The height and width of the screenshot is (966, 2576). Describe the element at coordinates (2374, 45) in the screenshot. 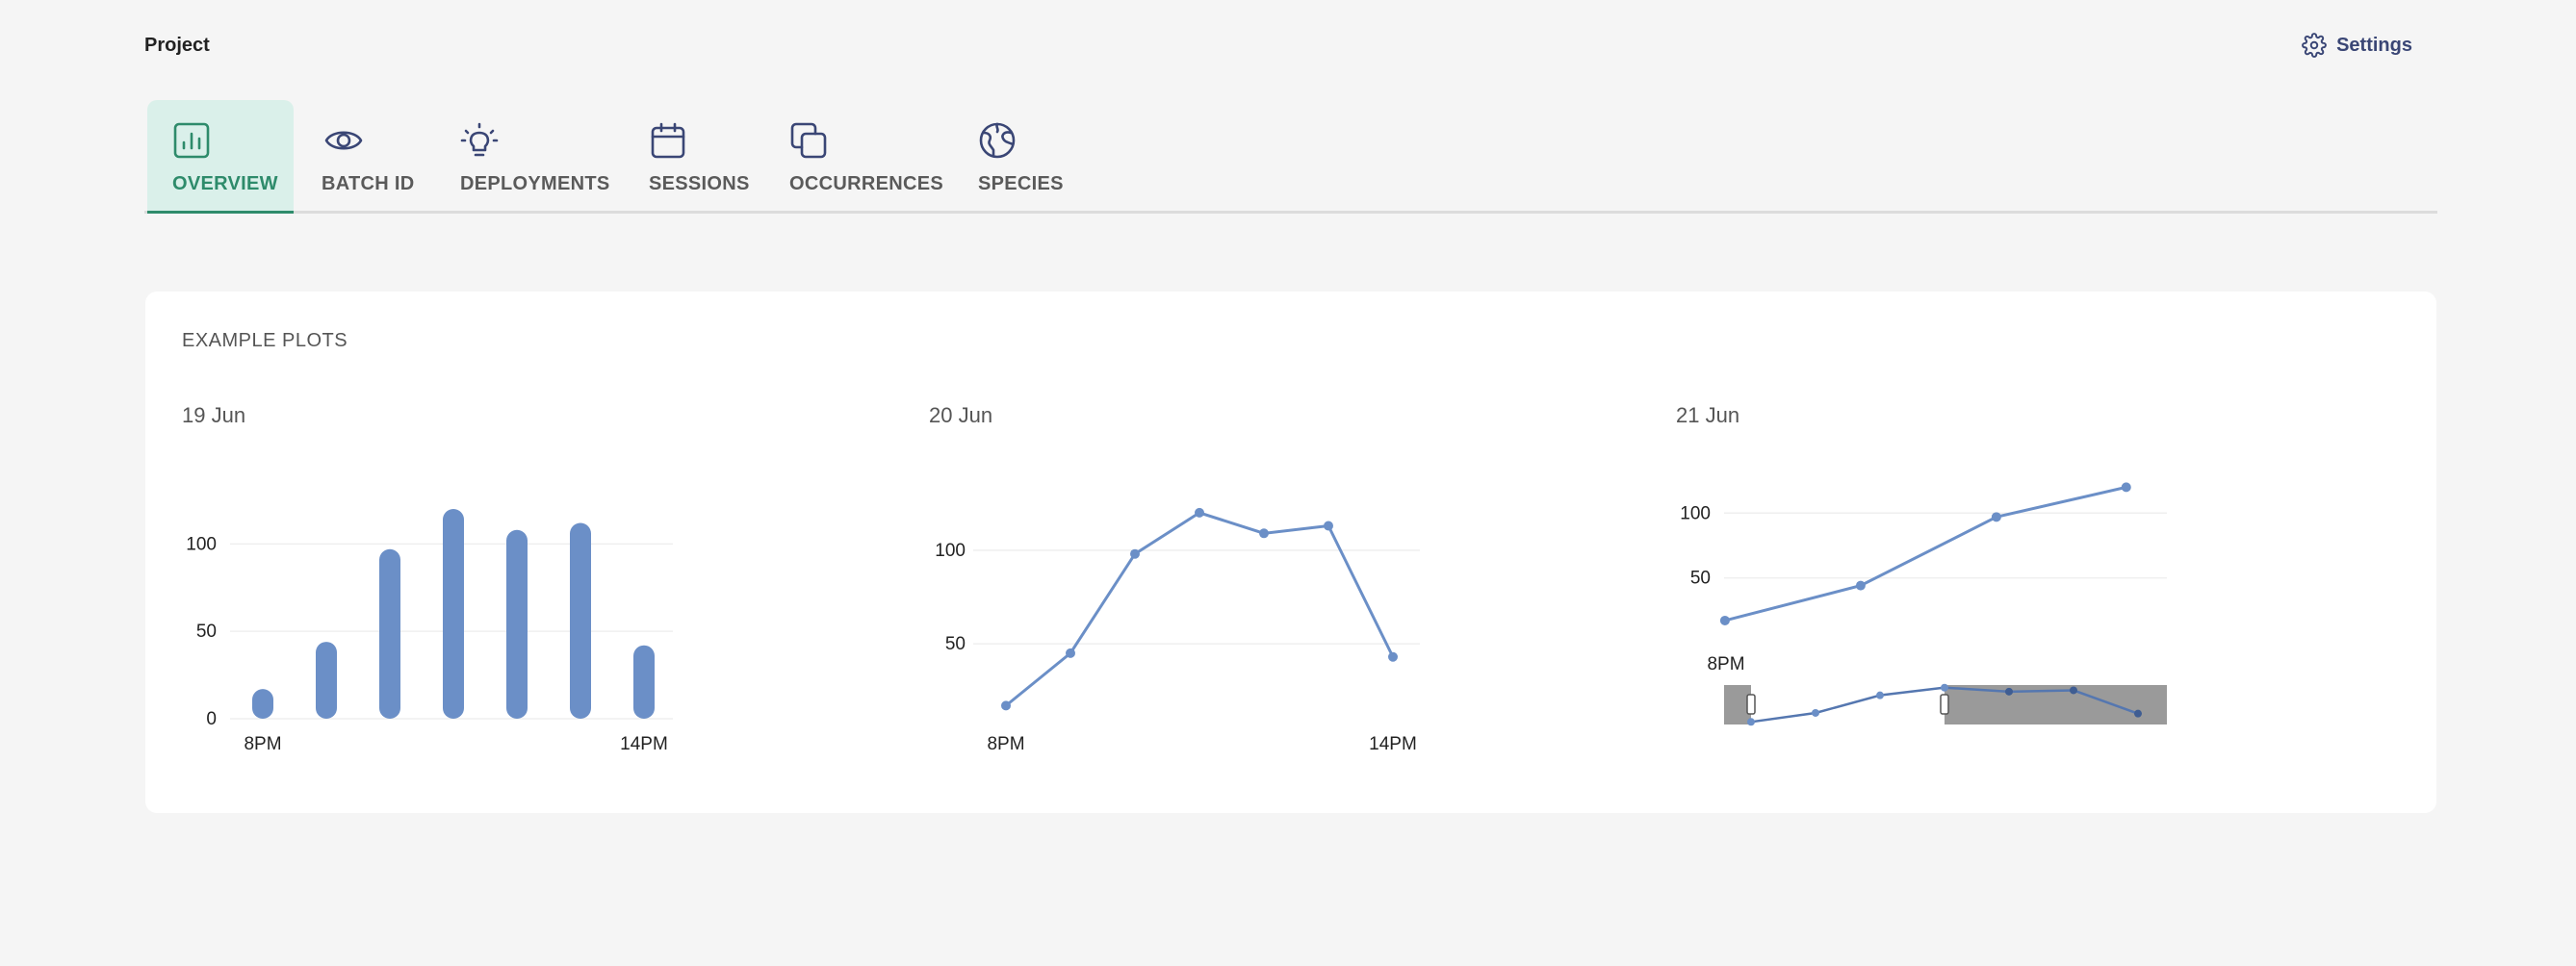

I see `settings-label: Settings` at that location.